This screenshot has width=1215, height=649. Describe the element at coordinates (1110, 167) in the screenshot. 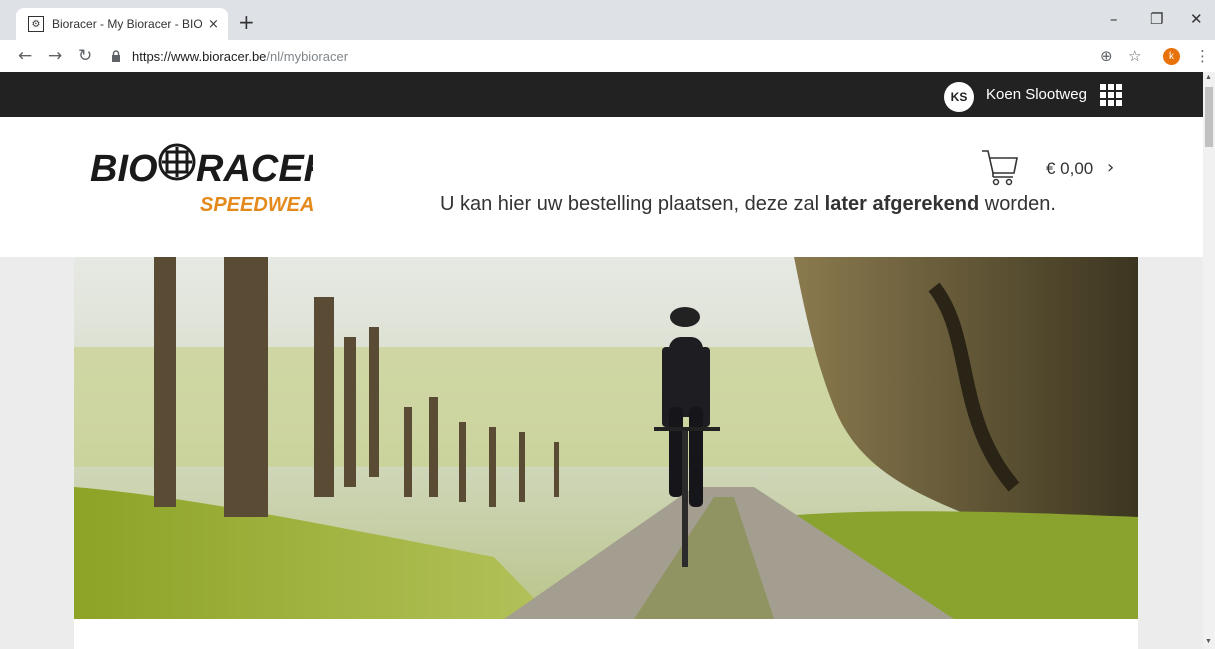

I see `chevron-right-icon: ›` at that location.